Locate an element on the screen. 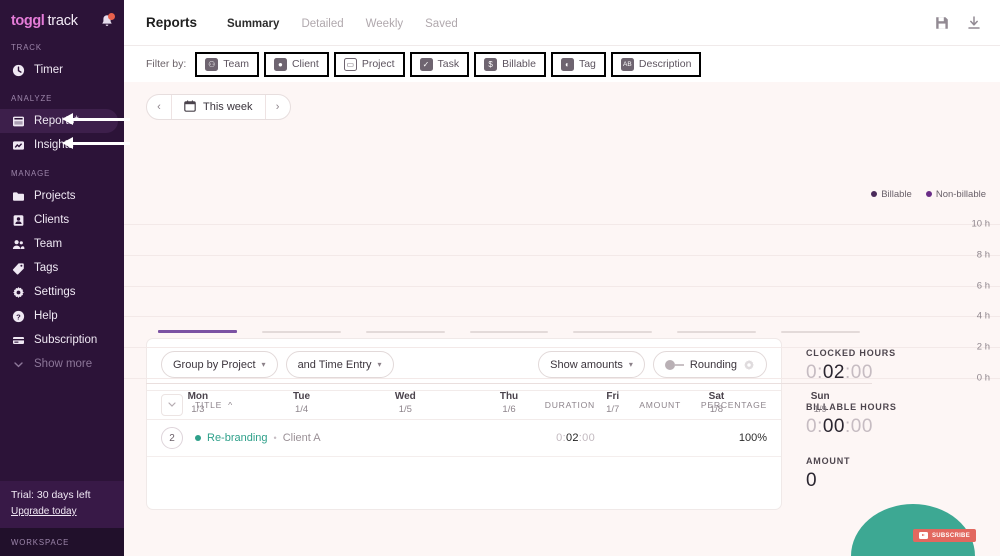 Image resolution: width=1000 pixels, height=556 pixels. sidebar-item-tags: Tags is located at coordinates (59, 268).